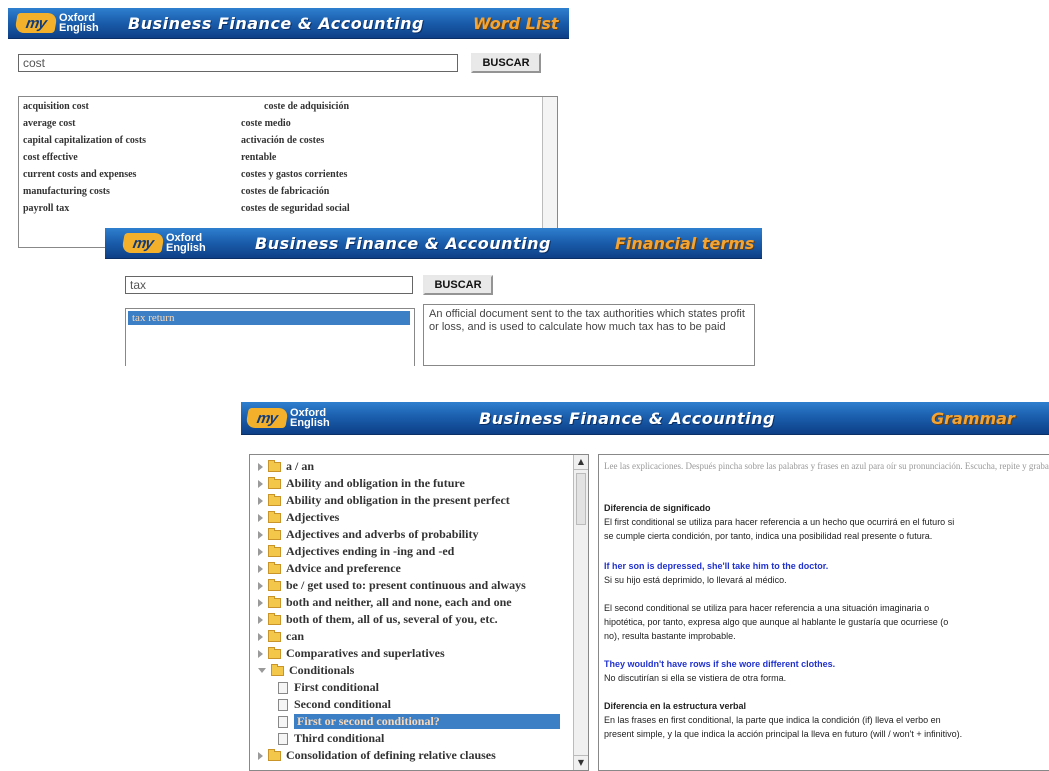 The height and width of the screenshot is (771, 1049). Describe the element at coordinates (269, 285) in the screenshot. I see `search-input: tax` at that location.